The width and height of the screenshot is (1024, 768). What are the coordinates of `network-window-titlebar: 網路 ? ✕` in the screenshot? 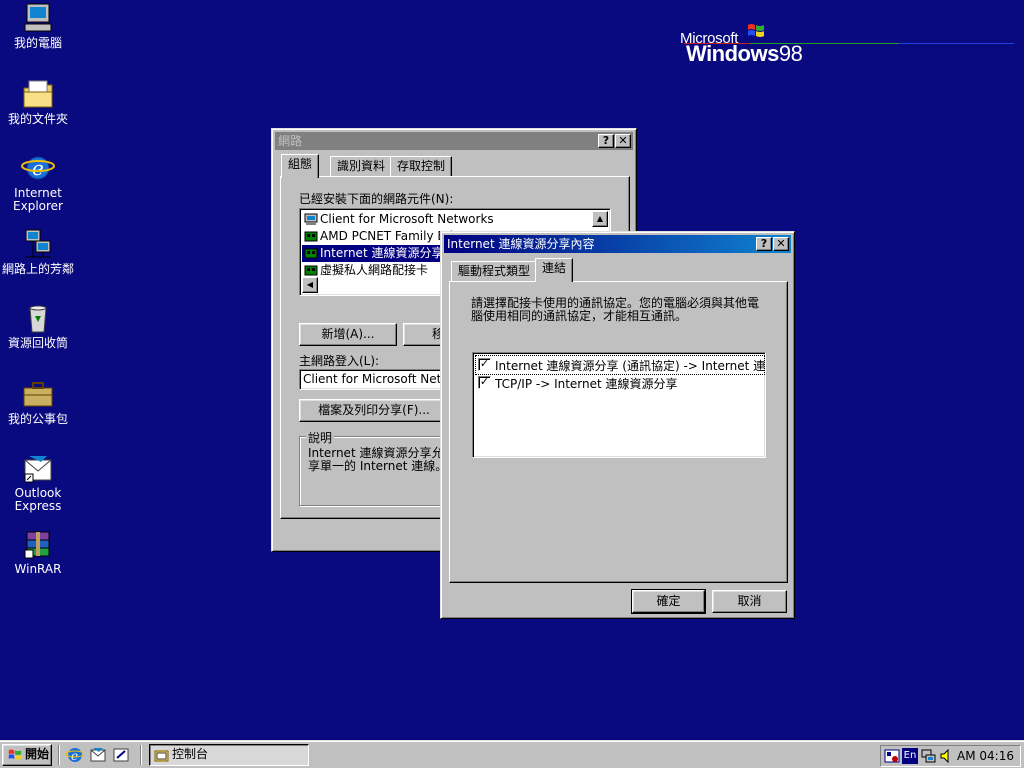 It's located at (454, 141).